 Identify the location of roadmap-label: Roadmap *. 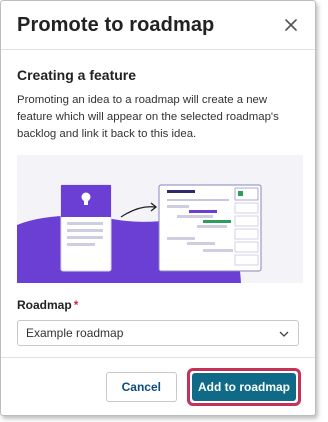
(158, 305).